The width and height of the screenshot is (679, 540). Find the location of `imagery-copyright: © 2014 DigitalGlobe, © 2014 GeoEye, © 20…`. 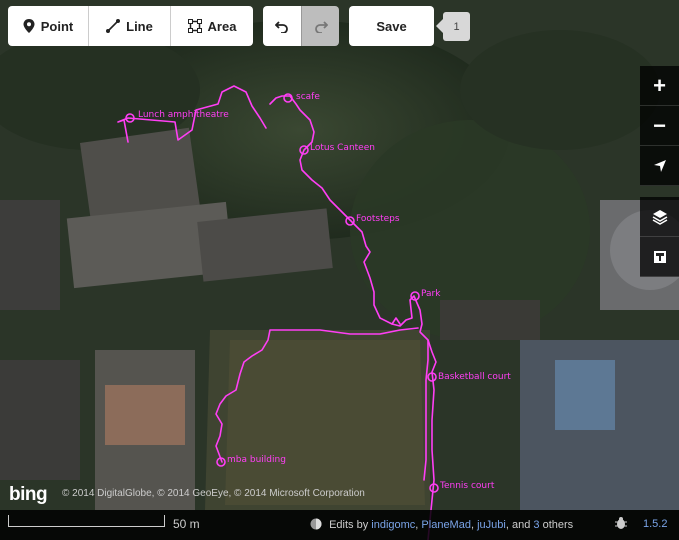

imagery-copyright: © 2014 DigitalGlobe, © 2014 GeoEye, © 20… is located at coordinates (213, 493).